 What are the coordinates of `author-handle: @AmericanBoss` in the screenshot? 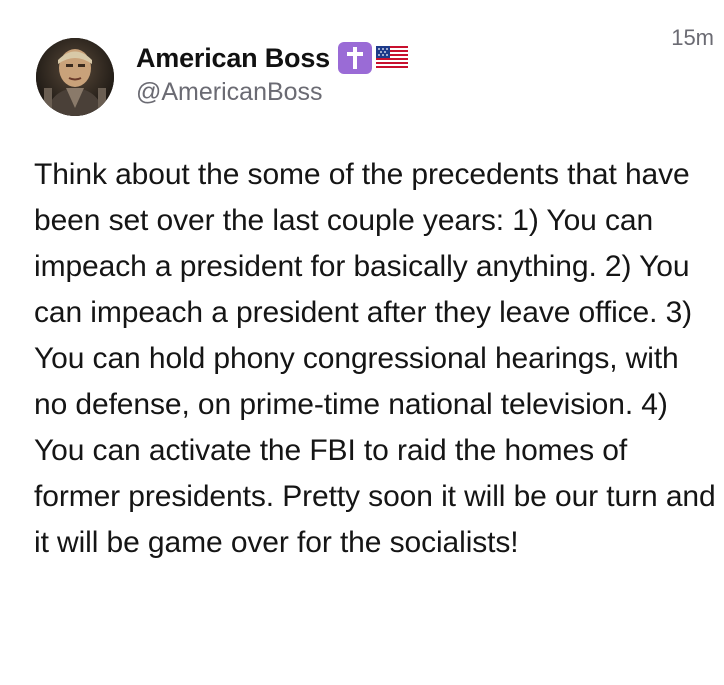 It's located at (229, 92).